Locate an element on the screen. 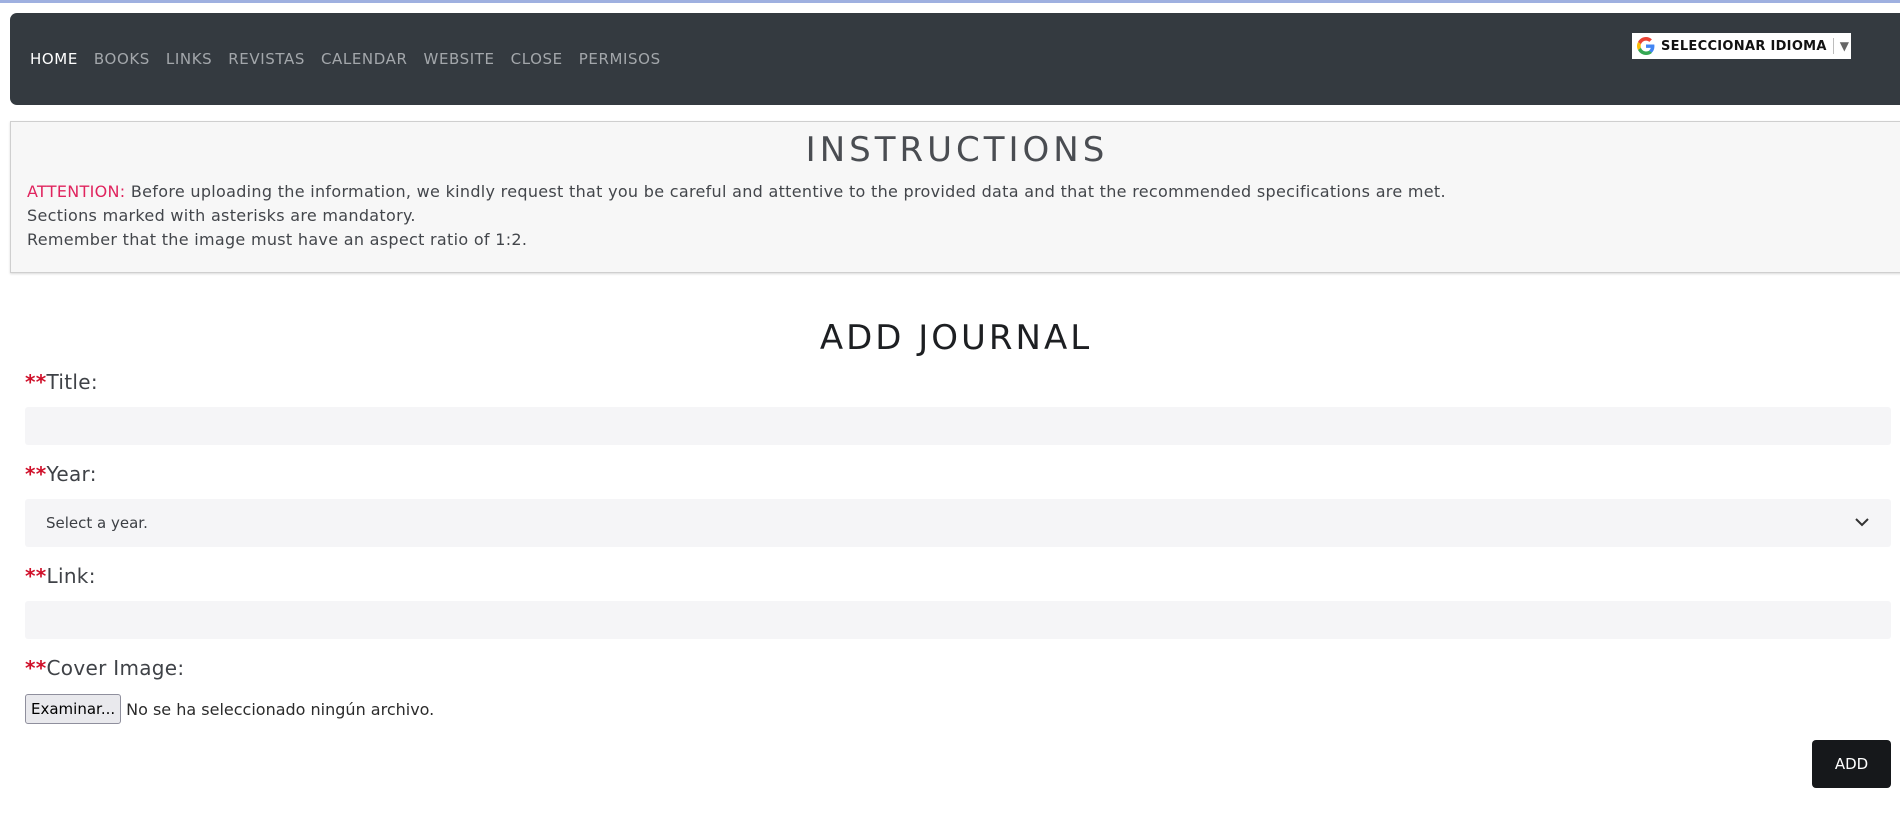 The width and height of the screenshot is (1900, 821). year-label: **Year: is located at coordinates (61, 474).